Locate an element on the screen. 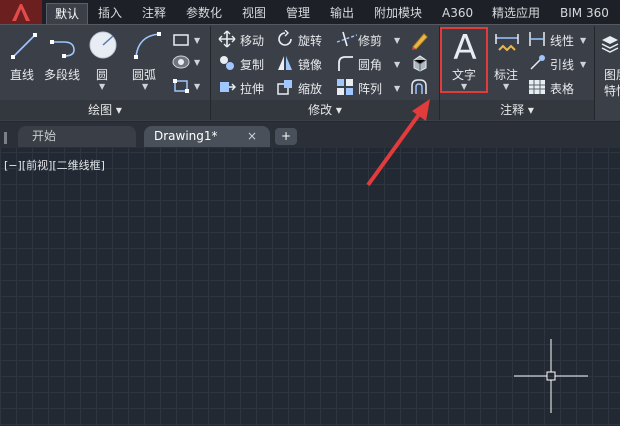  file-tab-drawing1-label: Drawing1* is located at coordinates (186, 136).